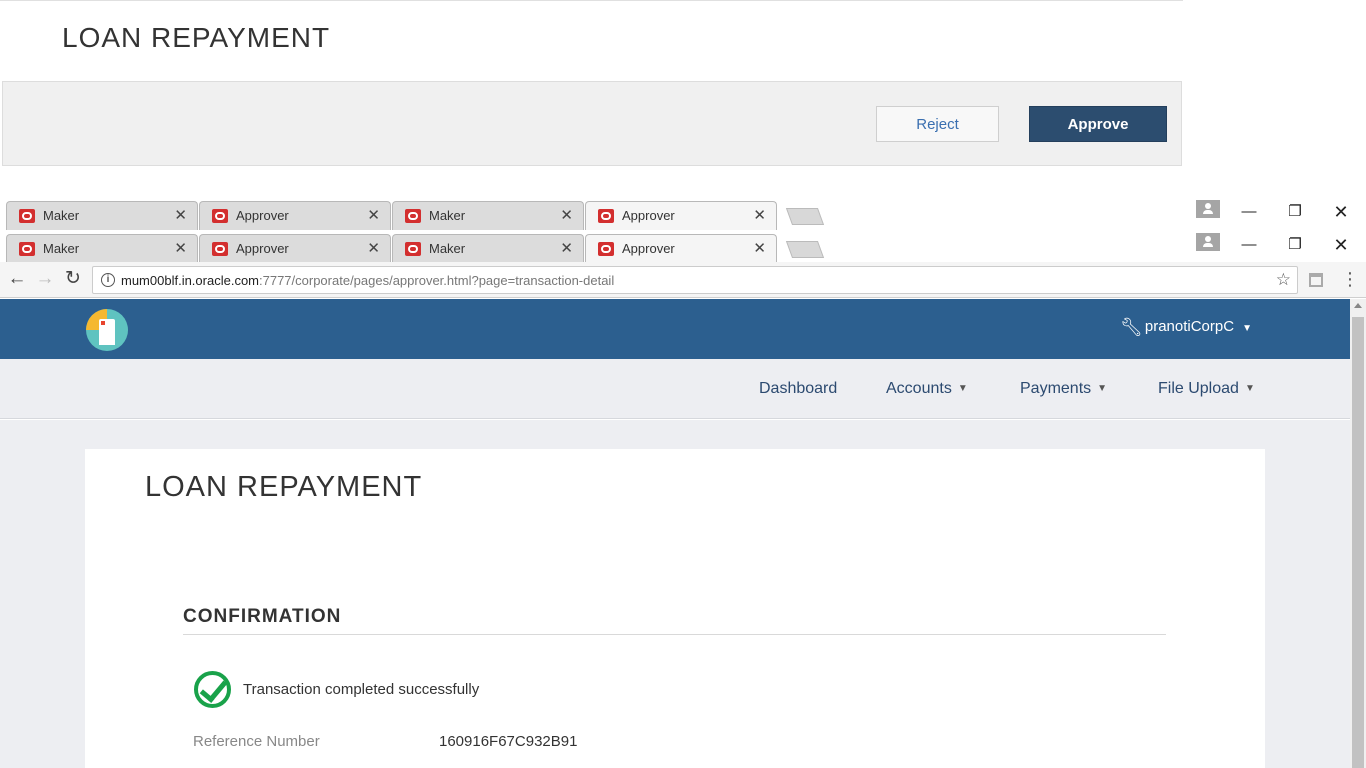 This screenshot has width=1366, height=768. I want to click on nav-label: Dashboard, so click(798, 388).